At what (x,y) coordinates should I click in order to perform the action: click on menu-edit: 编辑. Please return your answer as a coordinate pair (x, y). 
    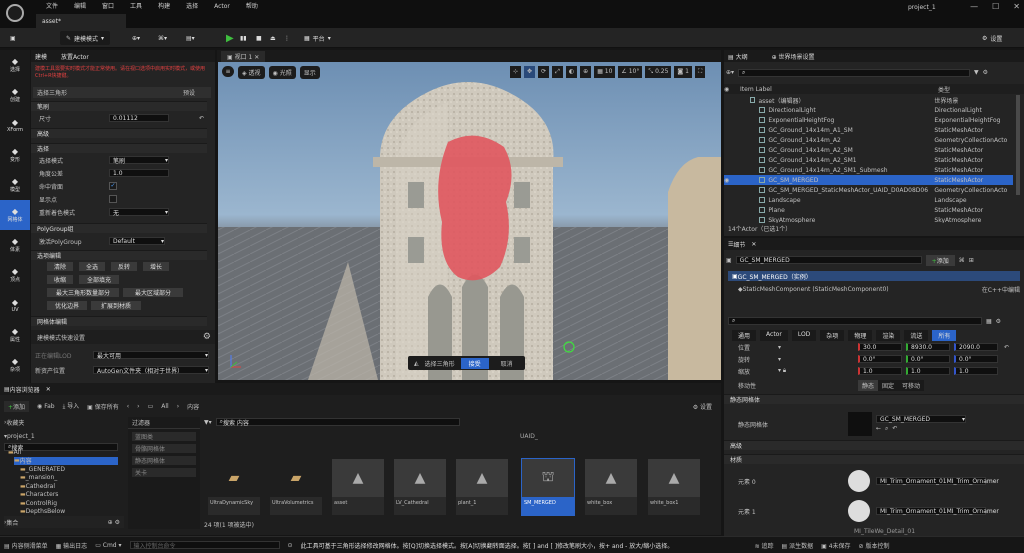
    Looking at the image, I should click on (80, 7).